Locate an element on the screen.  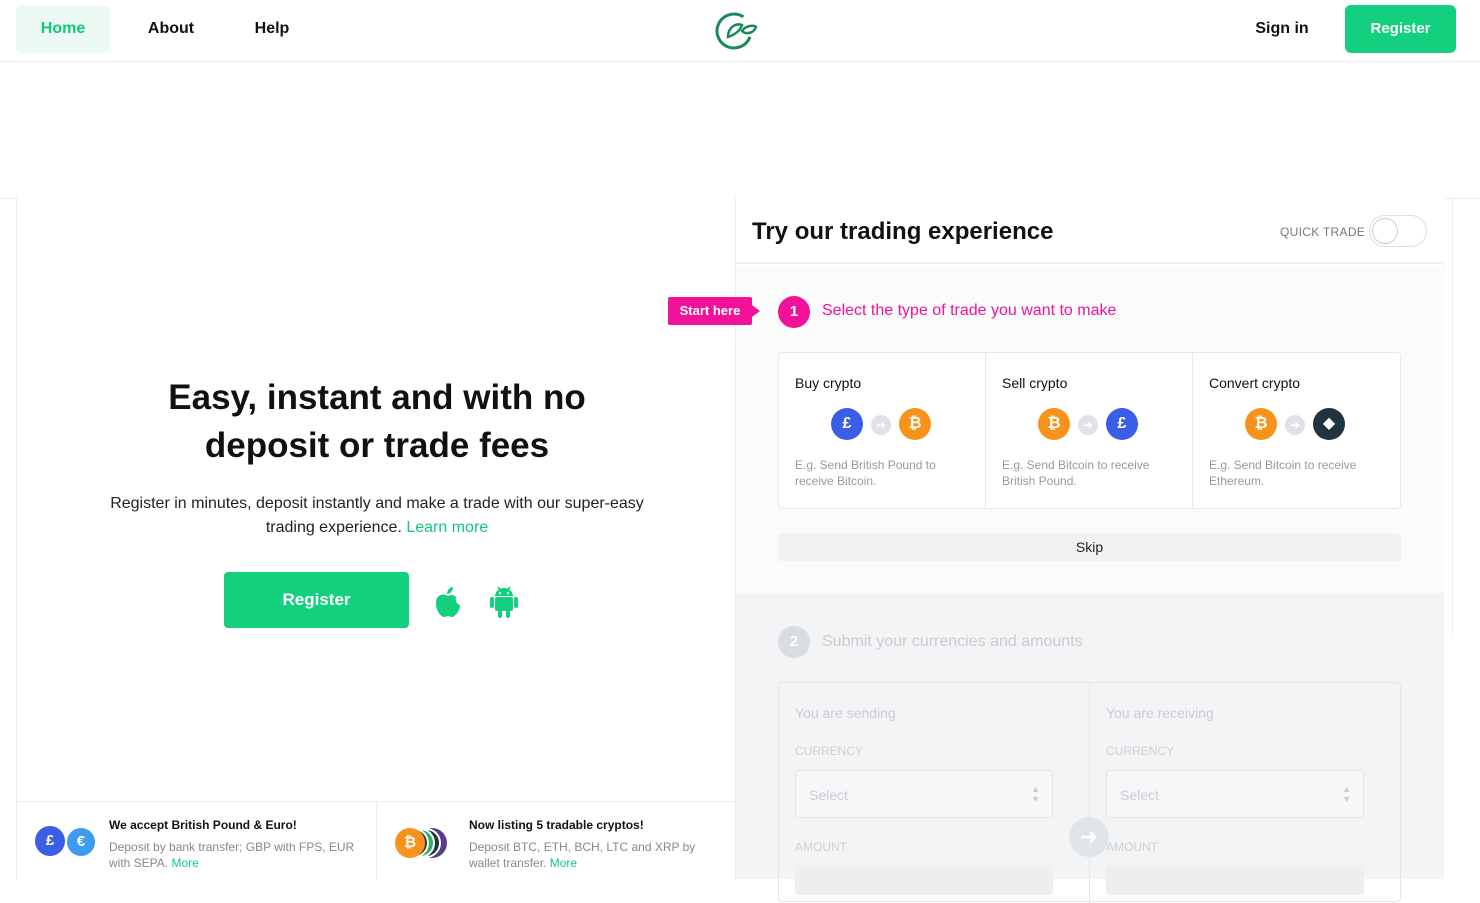
skip-button: Skip is located at coordinates (1089, 547).